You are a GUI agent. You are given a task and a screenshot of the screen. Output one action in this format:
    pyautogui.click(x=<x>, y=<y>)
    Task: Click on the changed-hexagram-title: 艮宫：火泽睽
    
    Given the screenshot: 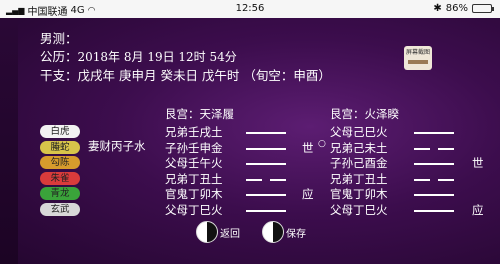 What is the action you would take?
    pyautogui.click(x=364, y=114)
    